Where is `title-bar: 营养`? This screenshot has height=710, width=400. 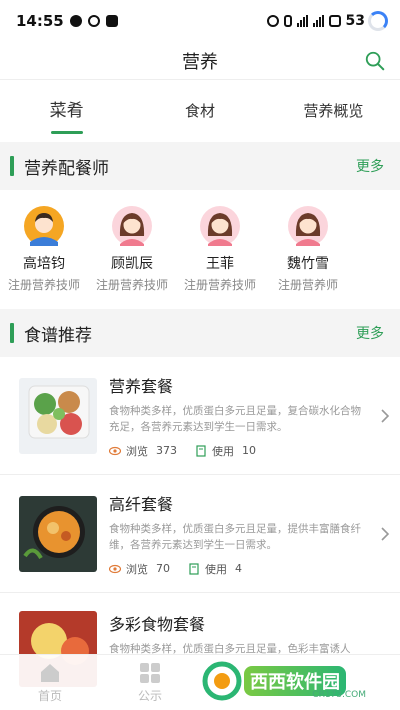
title-bar: 营养 is located at coordinates (200, 61).